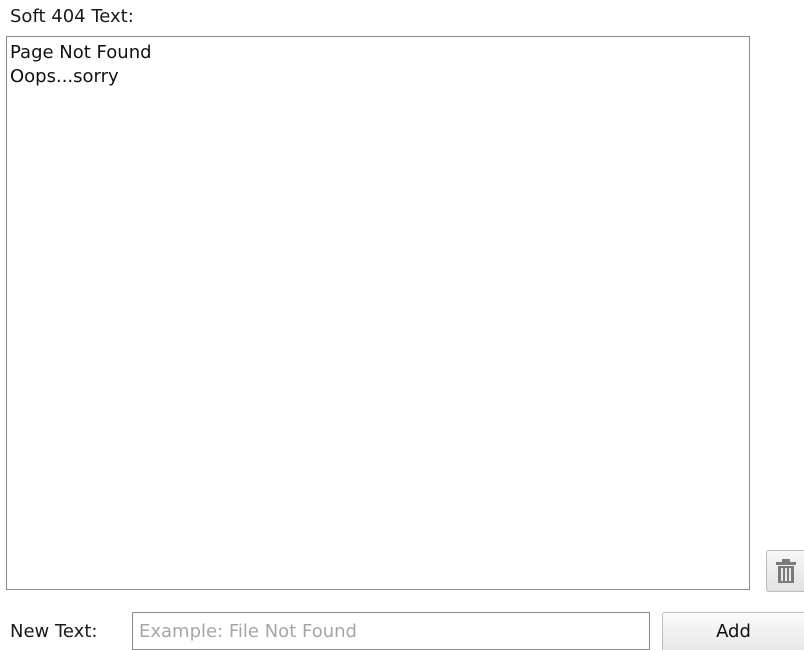 This screenshot has height=650, width=804. I want to click on list-item: Page Not Found, so click(378, 53).